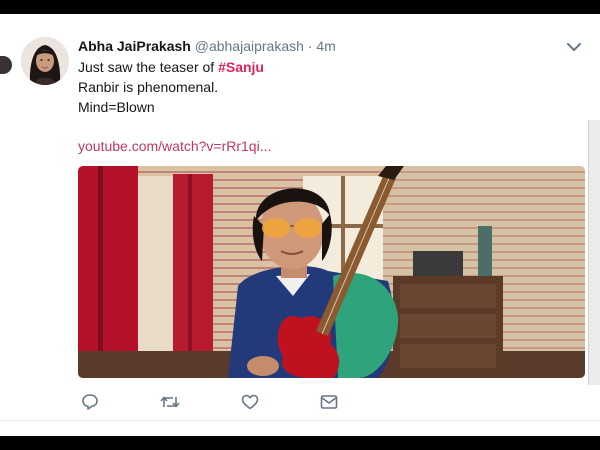 Image resolution: width=600 pixels, height=450 pixels. I want to click on scrollbar-gap, so click(595, 75).